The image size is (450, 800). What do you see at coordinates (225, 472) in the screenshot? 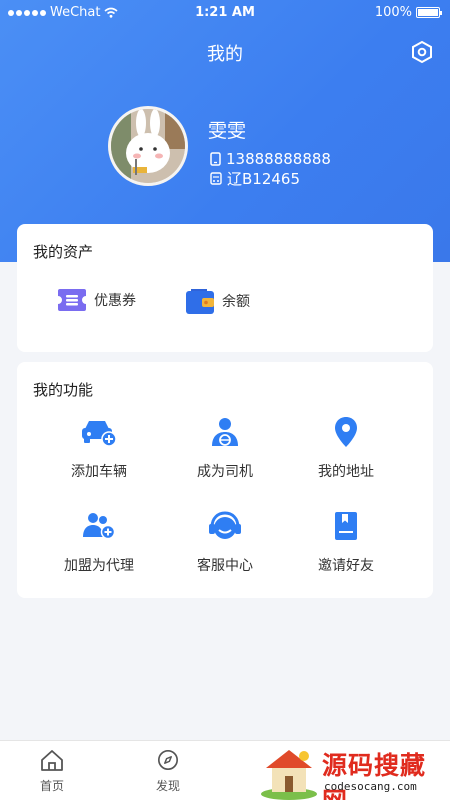
I see `become-driver-label: 成为司机` at bounding box center [225, 472].